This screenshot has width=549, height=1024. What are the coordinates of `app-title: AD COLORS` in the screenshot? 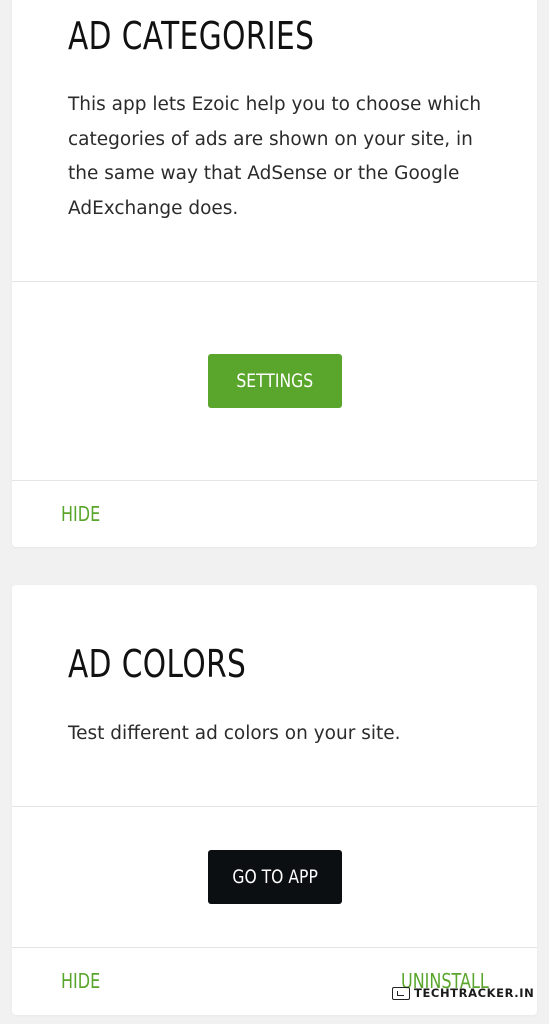 It's located at (157, 664).